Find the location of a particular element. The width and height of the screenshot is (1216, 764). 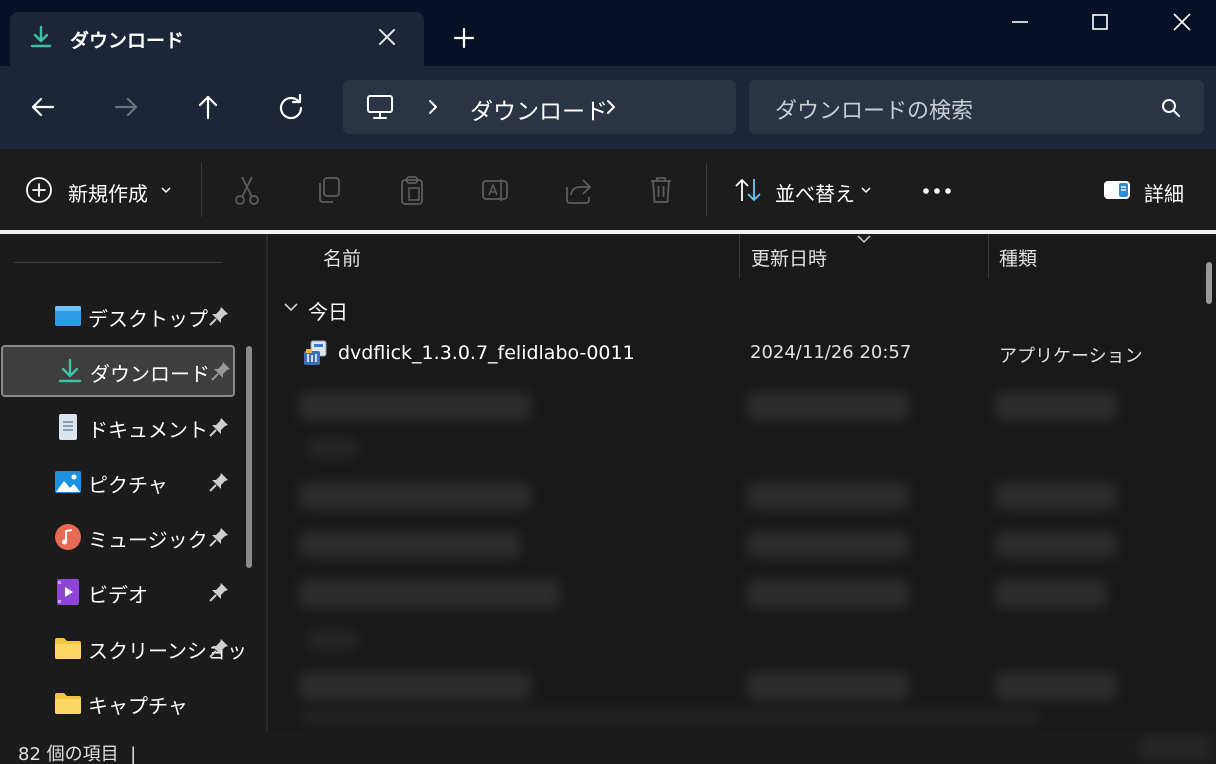

sort-button: 並べ替え is located at coordinates (804, 190).